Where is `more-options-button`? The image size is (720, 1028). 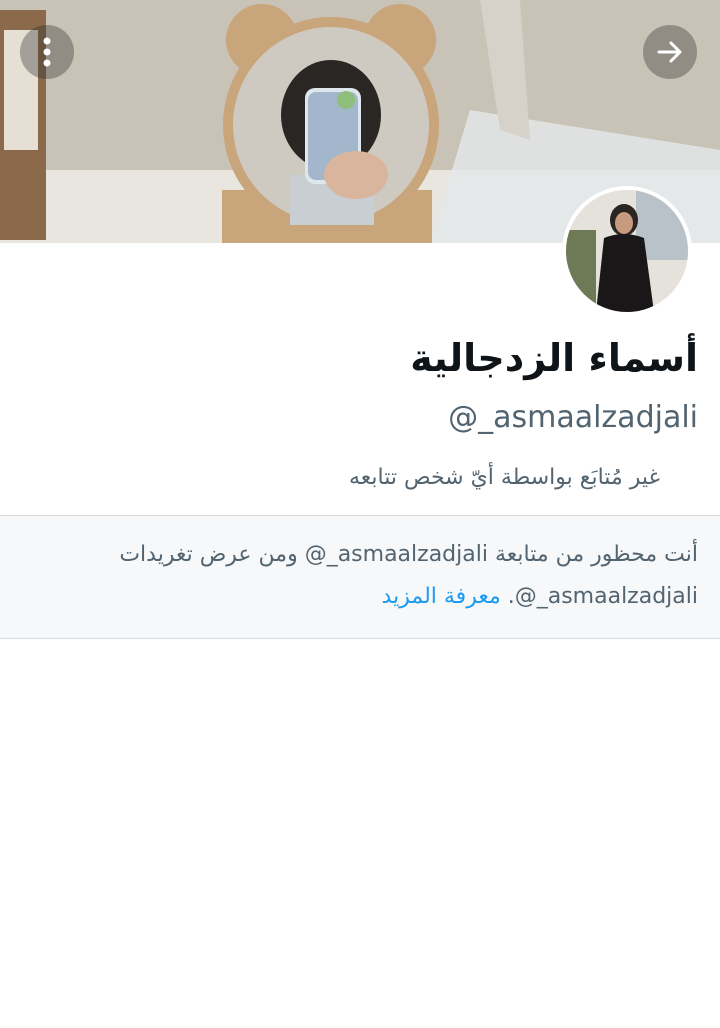
more-options-button is located at coordinates (47, 52).